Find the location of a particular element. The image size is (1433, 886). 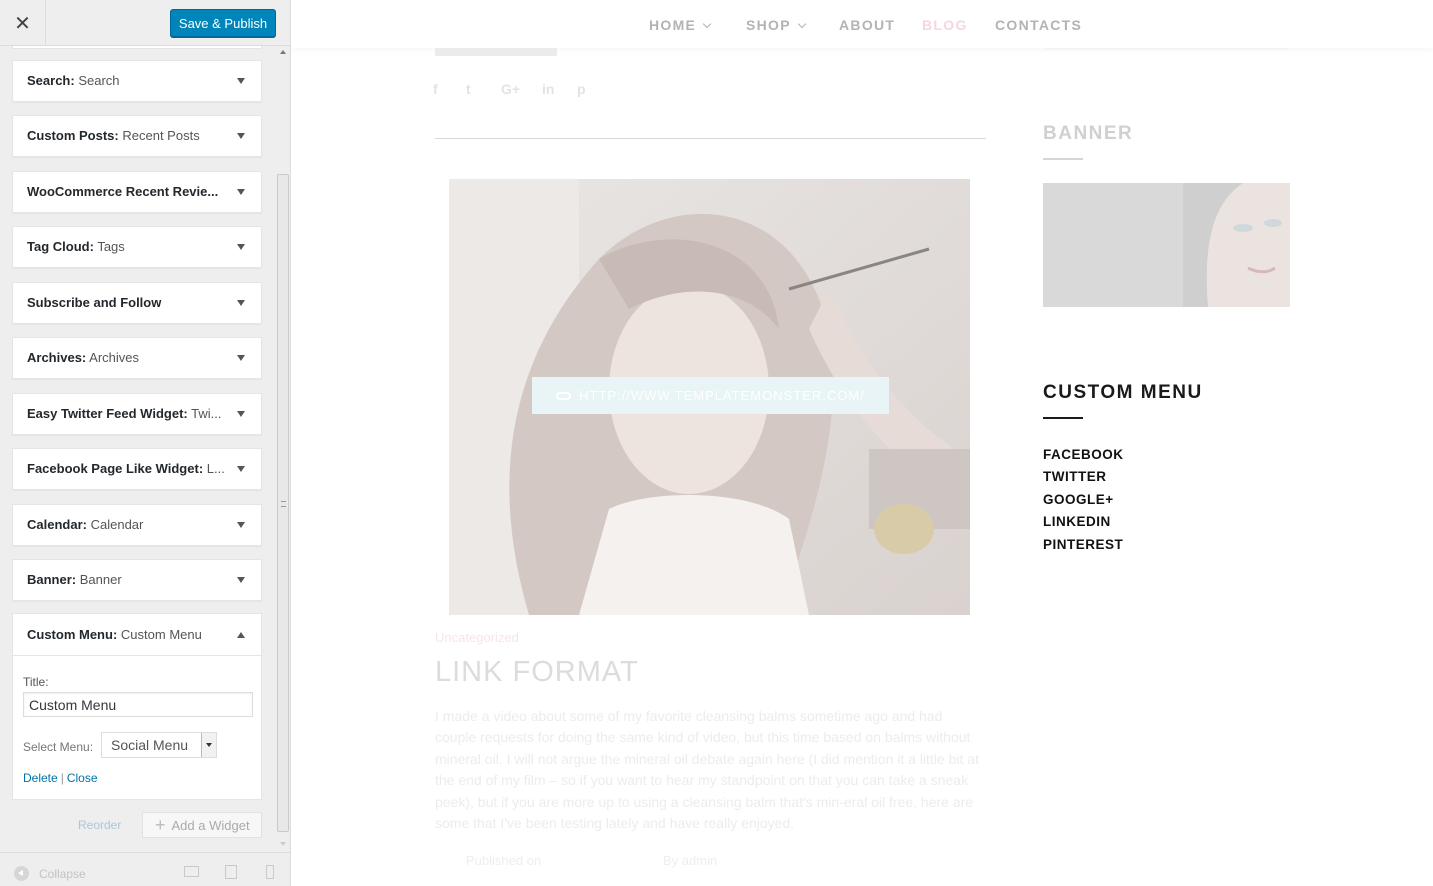

link-icon is located at coordinates (564, 395).